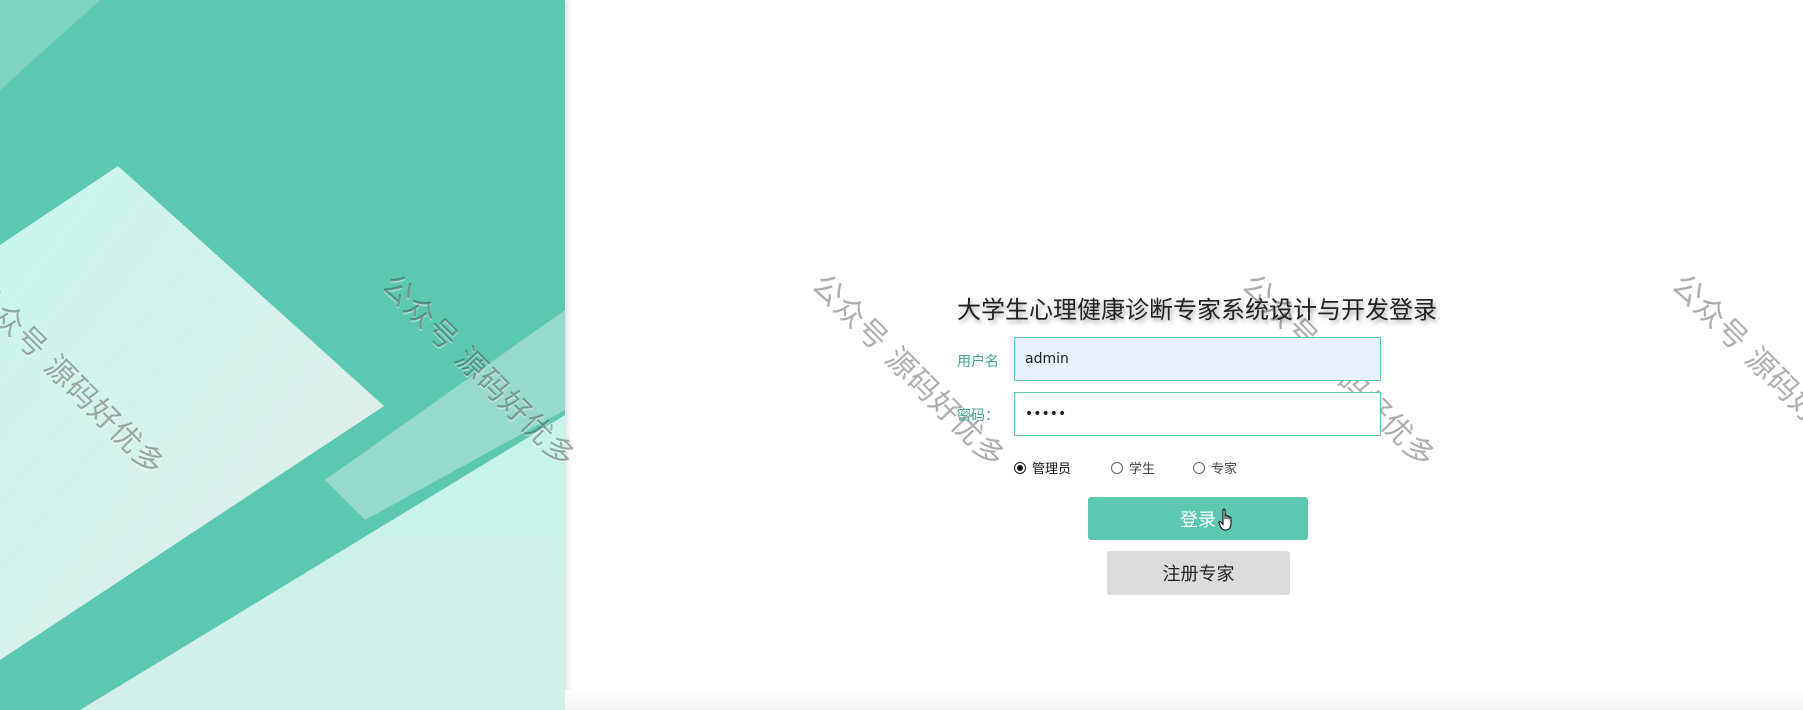 The height and width of the screenshot is (710, 1803). What do you see at coordinates (1020, 467) in the screenshot?
I see `radio-checked-icon` at bounding box center [1020, 467].